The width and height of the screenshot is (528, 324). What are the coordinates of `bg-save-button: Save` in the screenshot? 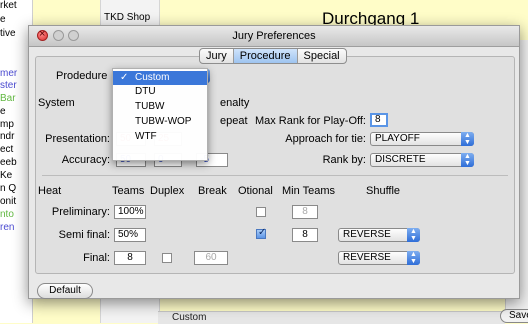 It's located at (514, 316).